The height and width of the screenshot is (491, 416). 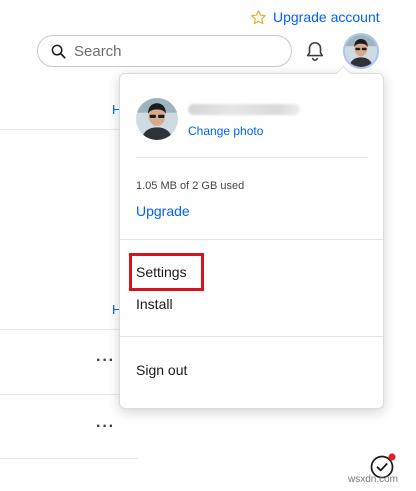 What do you see at coordinates (373, 479) in the screenshot?
I see `watermark-text: wsxdn.com` at bounding box center [373, 479].